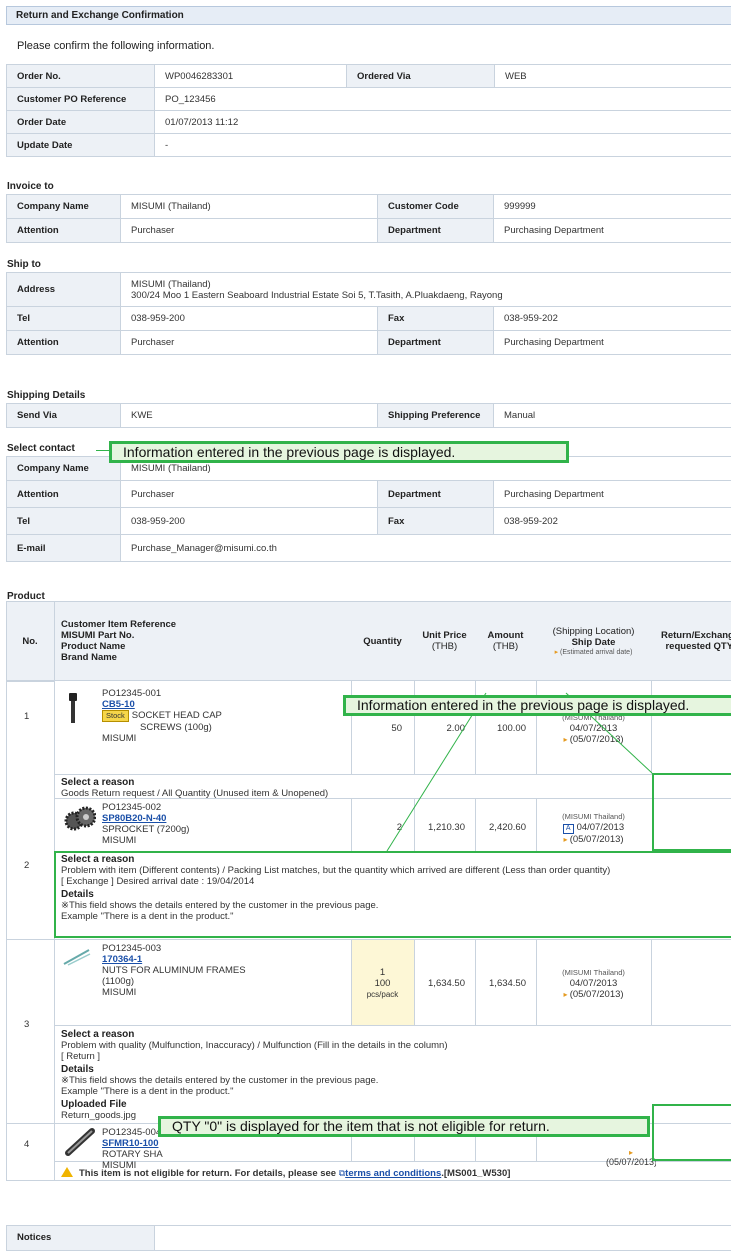 Image resolution: width=731 pixels, height=1251 pixels. What do you see at coordinates (612, 342) in the screenshot?
I see `ship-department-value: Purchasing Department` at bounding box center [612, 342].